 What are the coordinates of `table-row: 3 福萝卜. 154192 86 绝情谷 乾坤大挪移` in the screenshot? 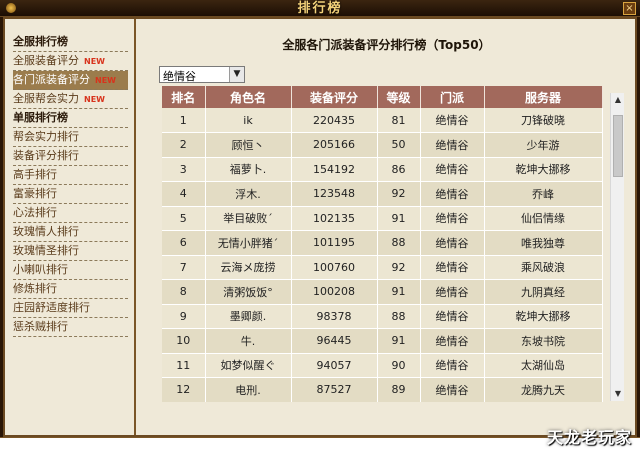 It's located at (382, 169).